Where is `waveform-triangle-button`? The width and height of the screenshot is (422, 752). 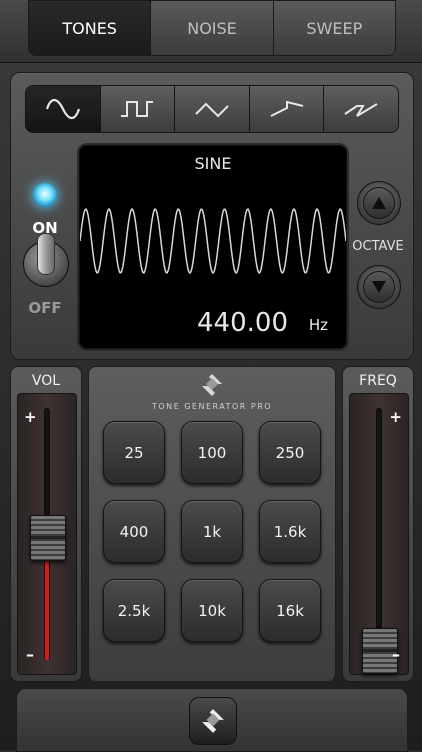 waveform-triangle-button is located at coordinates (212, 109).